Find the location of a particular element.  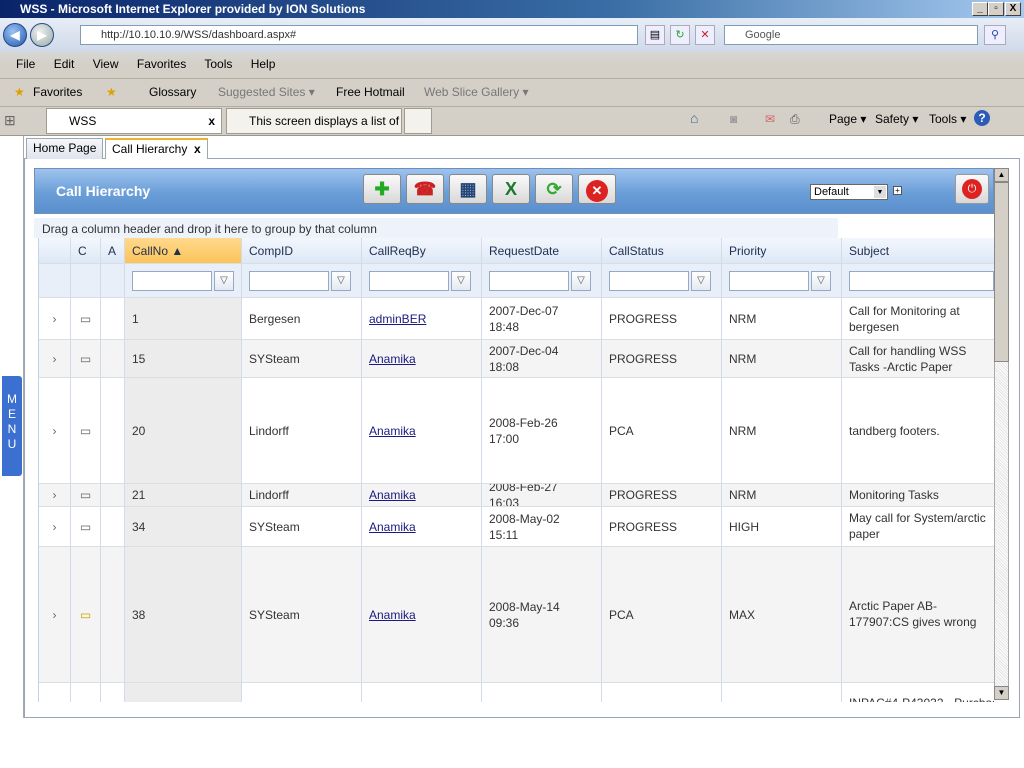

column-header-subject: Subject is located at coordinates (918, 250).